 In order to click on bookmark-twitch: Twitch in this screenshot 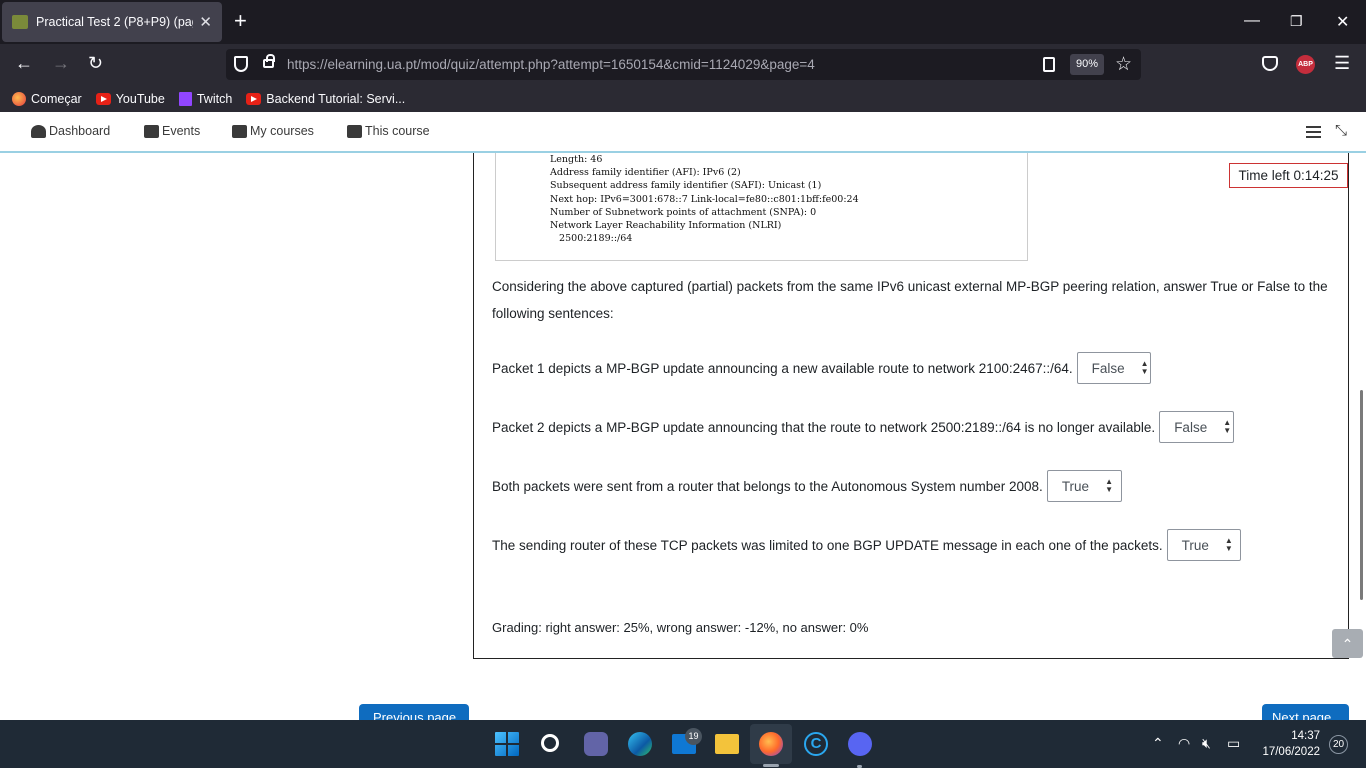, I will do `click(205, 98)`.